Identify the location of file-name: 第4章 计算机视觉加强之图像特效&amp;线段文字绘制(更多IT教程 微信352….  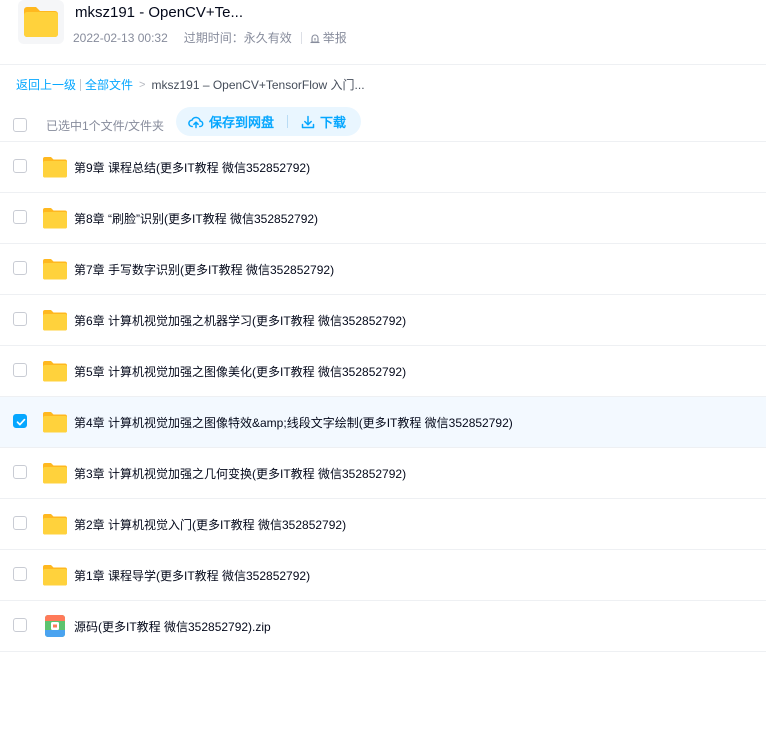
(293, 422).